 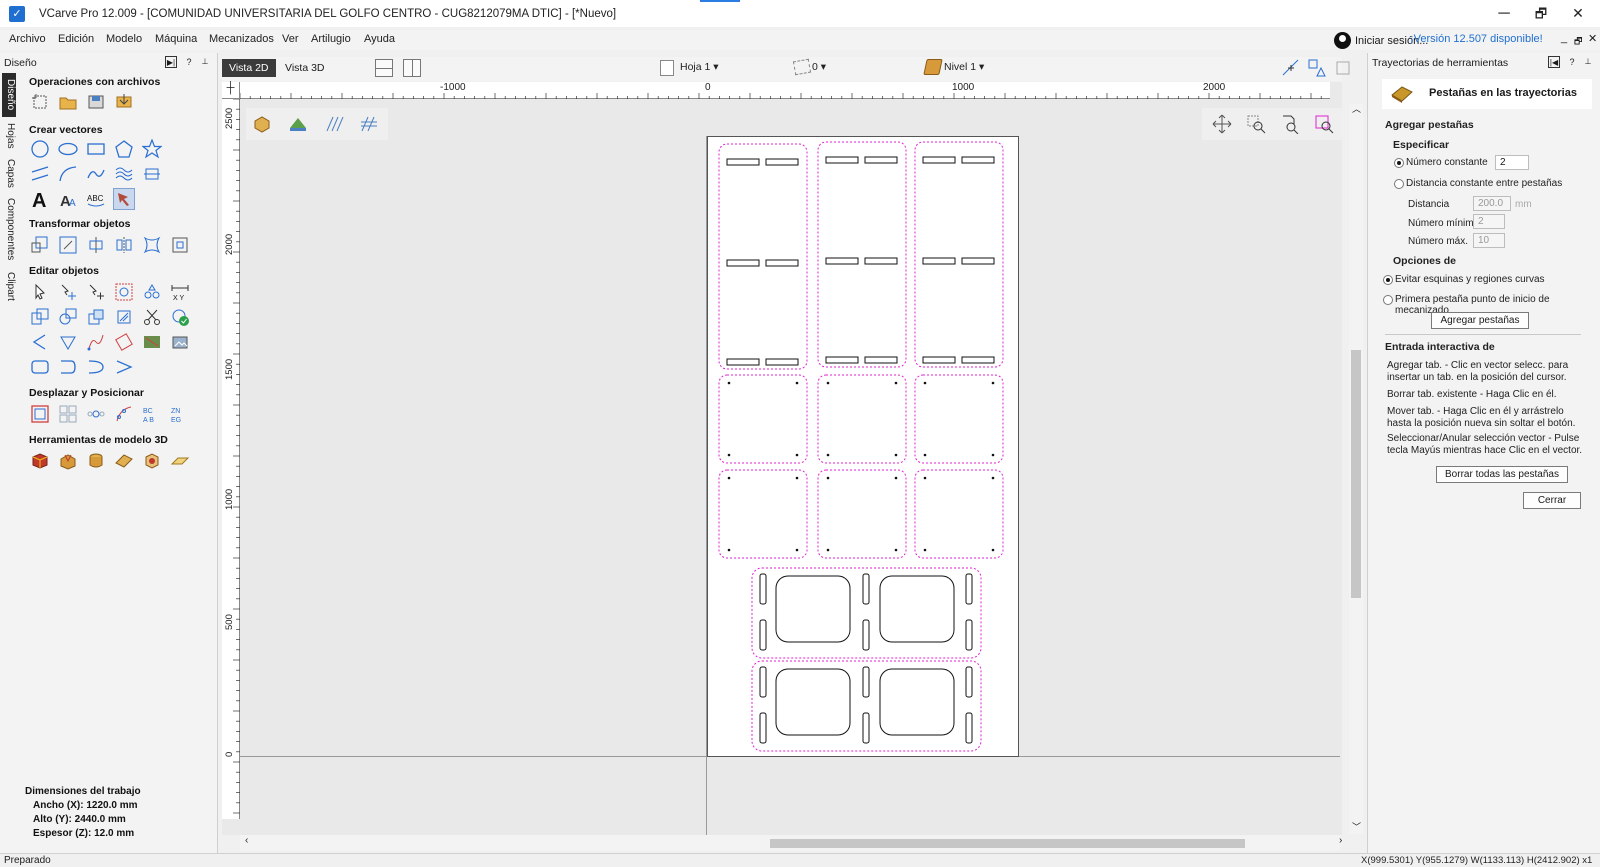 I want to click on select-pointer-icon, so click(x=40, y=292).